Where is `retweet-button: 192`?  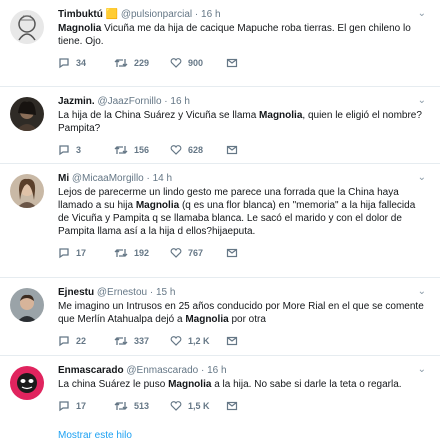 retweet-button: 192 is located at coordinates (142, 253).